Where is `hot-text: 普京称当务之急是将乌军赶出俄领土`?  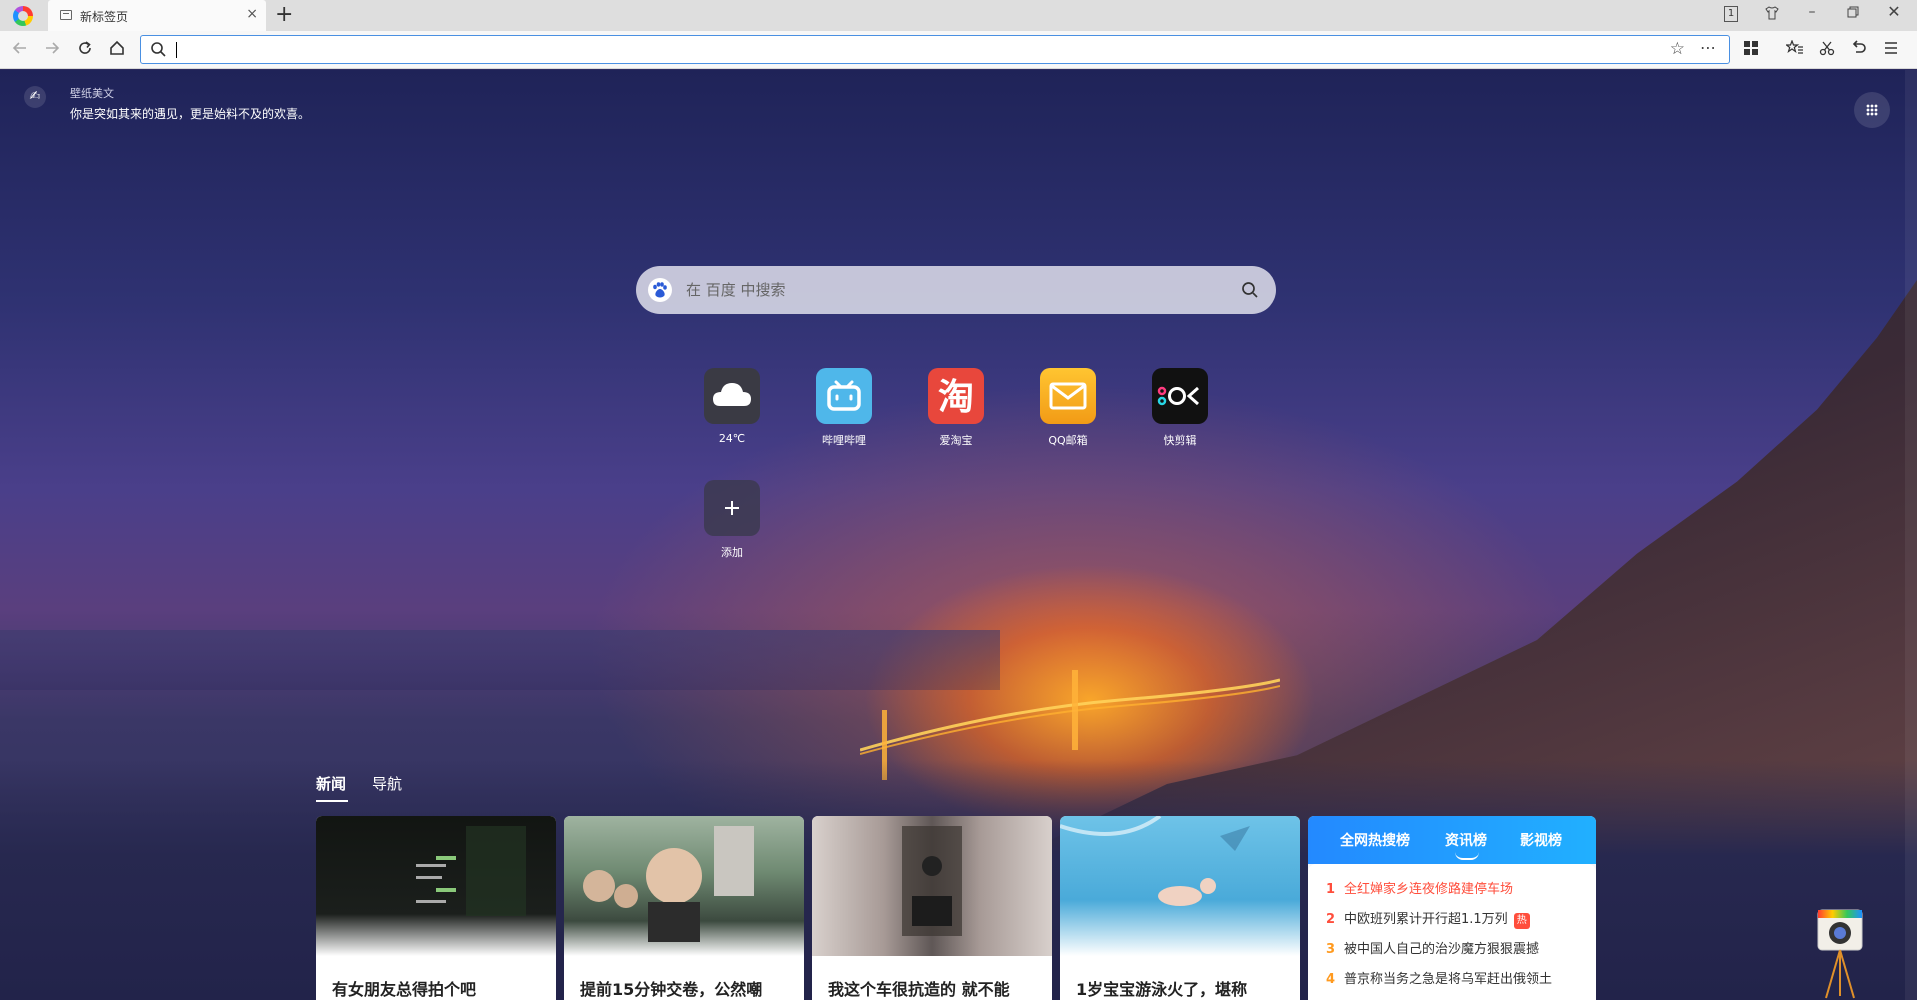 hot-text: 普京称当务之急是将乌军赶出俄领土 is located at coordinates (1448, 979).